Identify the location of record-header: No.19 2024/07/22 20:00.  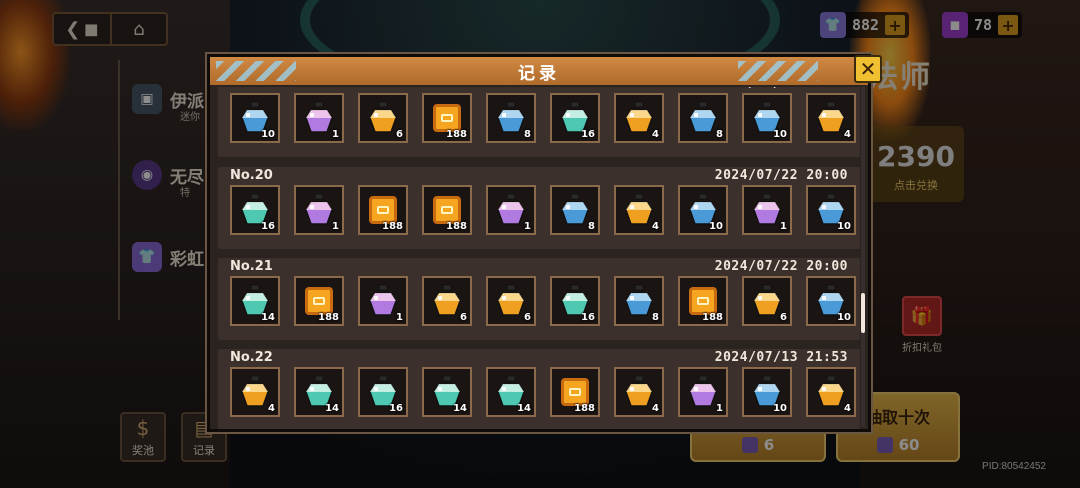
(539, 89).